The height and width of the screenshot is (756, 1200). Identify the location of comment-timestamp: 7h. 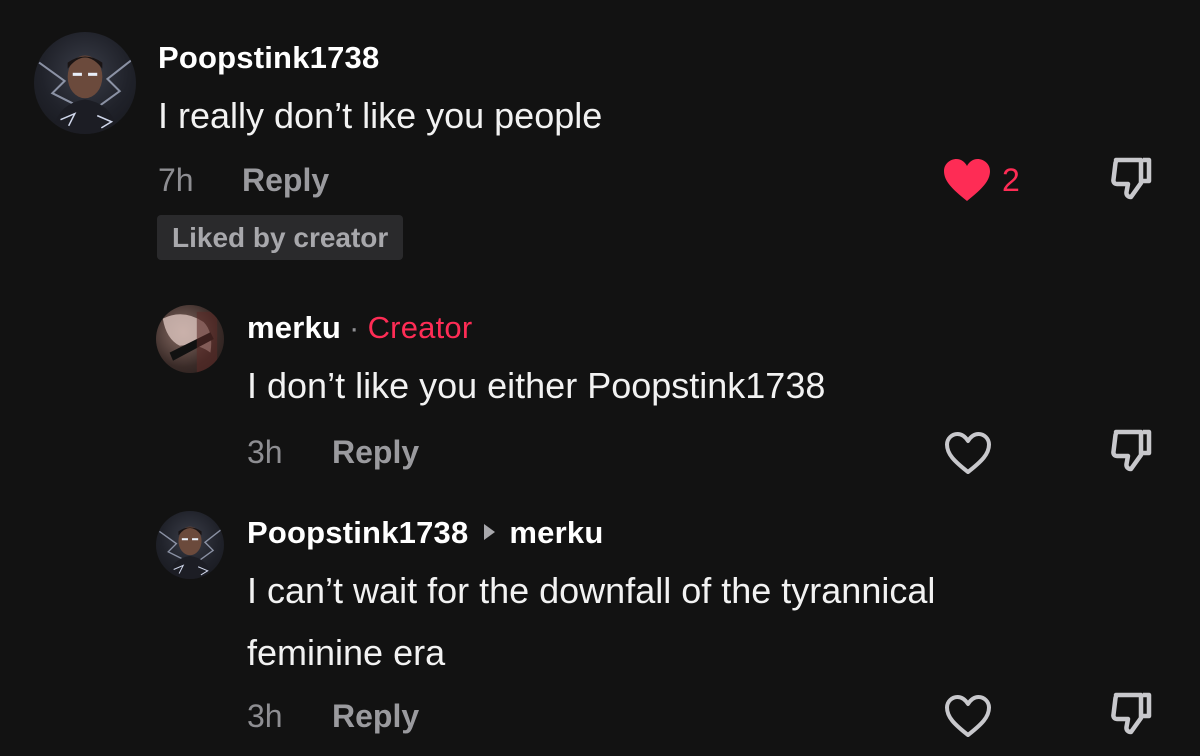
(176, 180).